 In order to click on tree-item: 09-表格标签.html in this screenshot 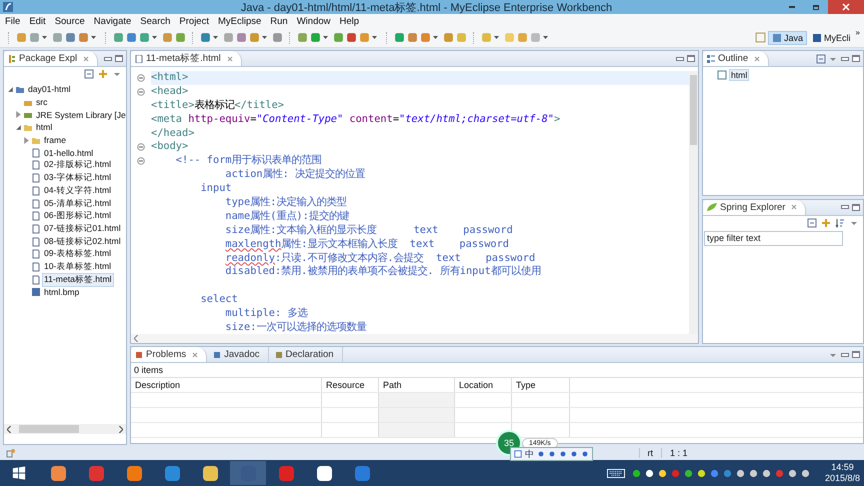, I will do `click(78, 254)`.